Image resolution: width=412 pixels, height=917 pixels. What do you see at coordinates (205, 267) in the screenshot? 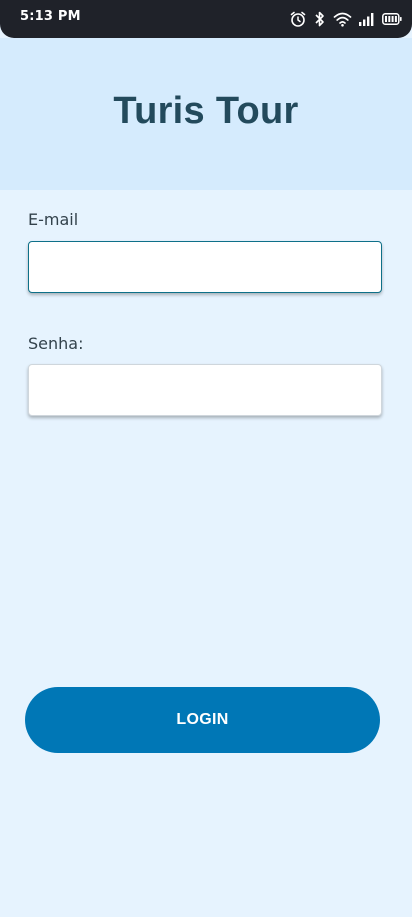
I see `email-field` at bounding box center [205, 267].